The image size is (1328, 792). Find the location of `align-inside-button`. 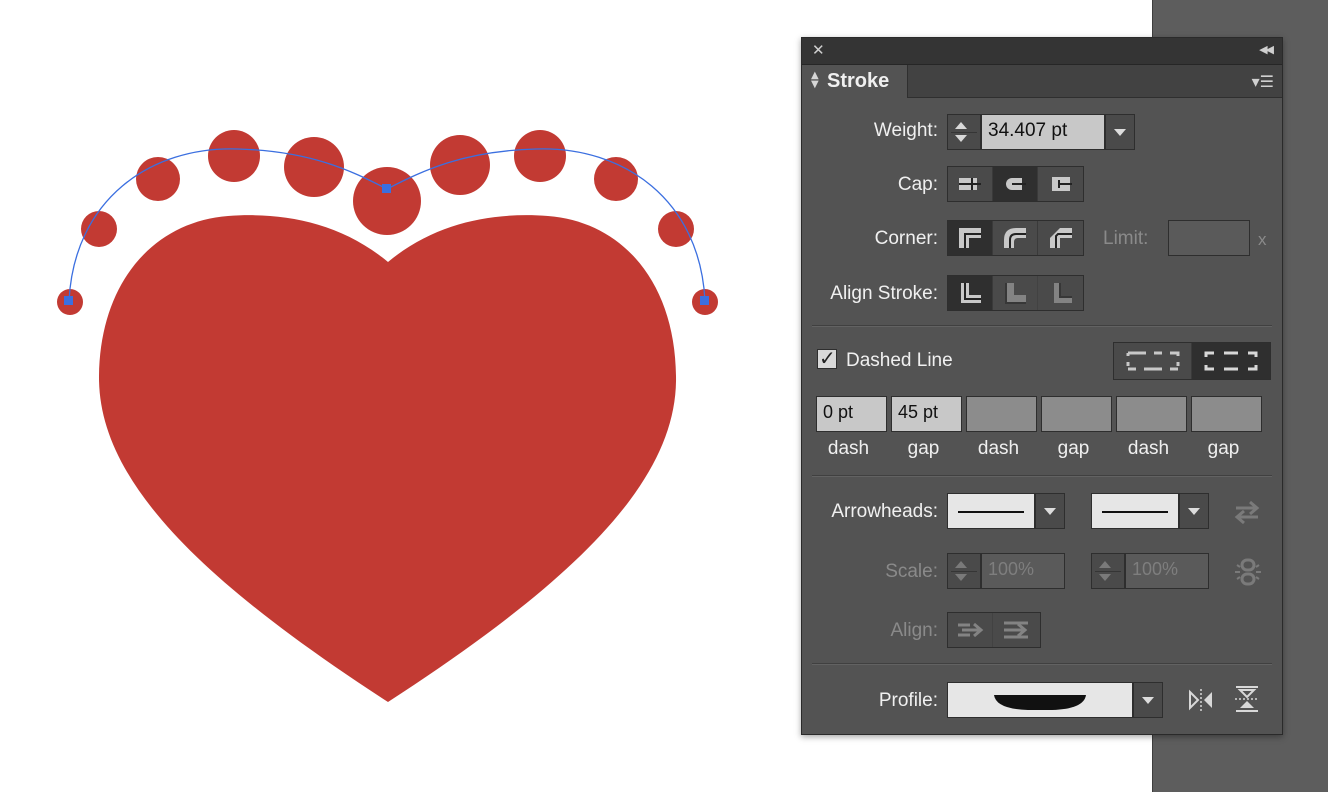

align-inside-button is located at coordinates (1015, 293).